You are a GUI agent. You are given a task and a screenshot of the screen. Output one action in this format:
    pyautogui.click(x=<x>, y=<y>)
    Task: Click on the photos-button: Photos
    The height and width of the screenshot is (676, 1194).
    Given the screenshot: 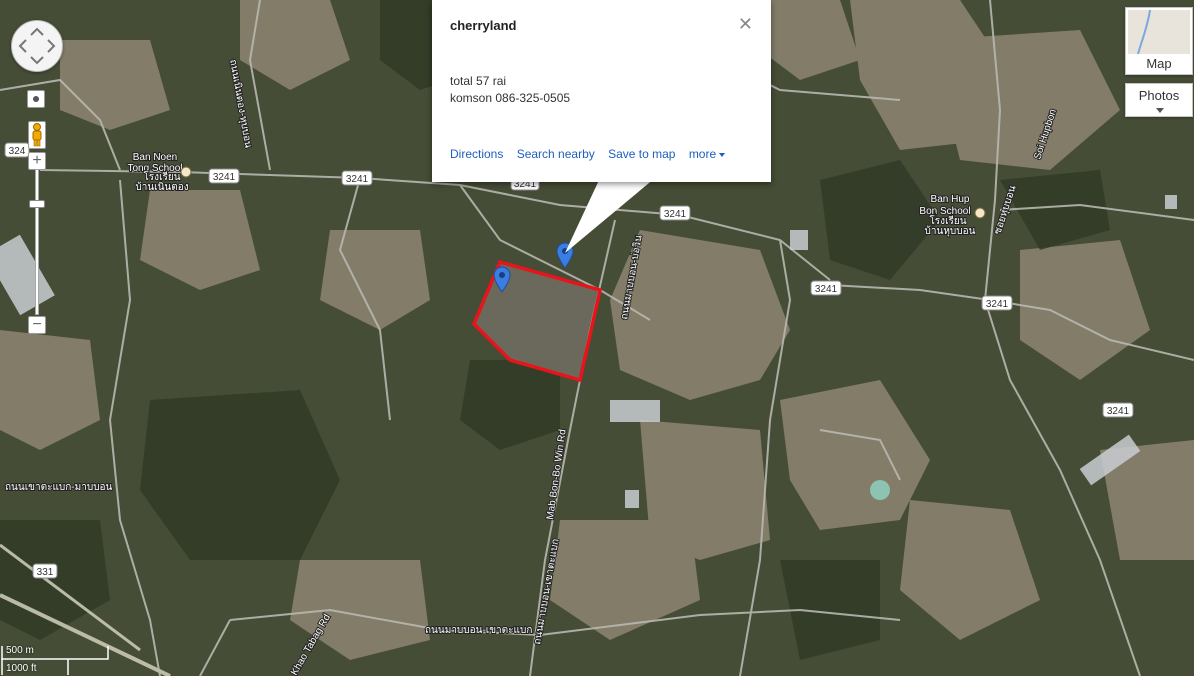 What is the action you would take?
    pyautogui.click(x=1159, y=100)
    